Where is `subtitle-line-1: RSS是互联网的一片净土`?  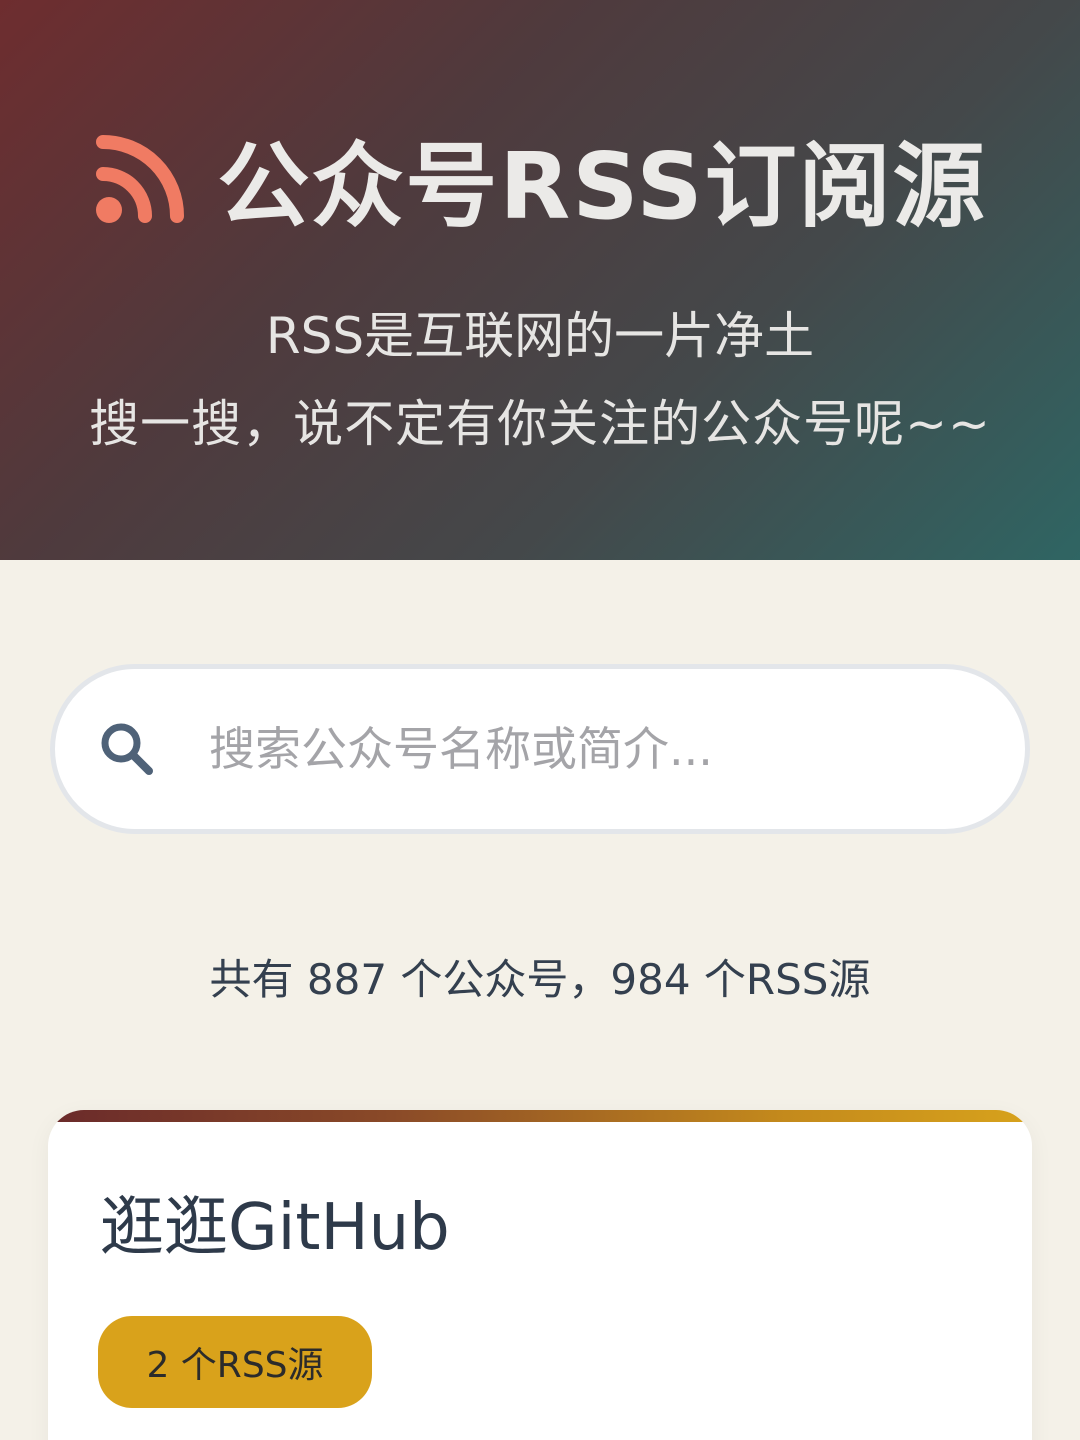
subtitle-line-1: RSS是互联网的一片净土 is located at coordinates (540, 336).